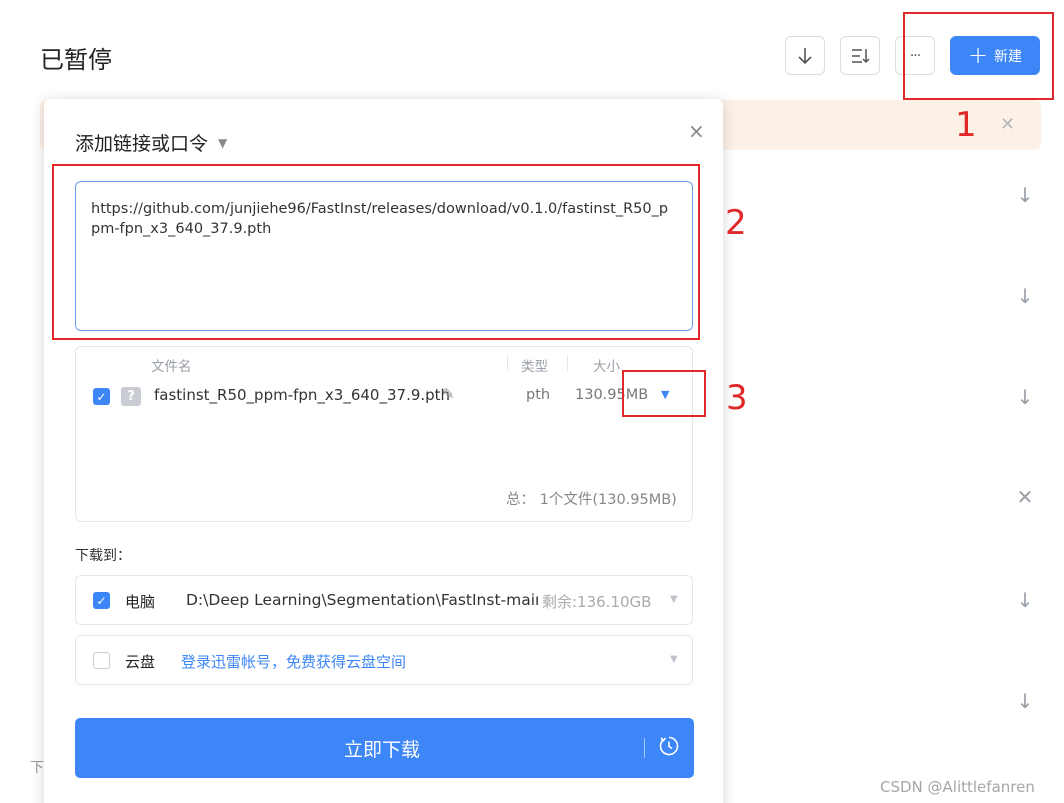 The height and width of the screenshot is (803, 1064). I want to click on destination-cloud: 云盘 登录迅雷帐号，免费获得云盘空间 ▼, so click(384, 660).